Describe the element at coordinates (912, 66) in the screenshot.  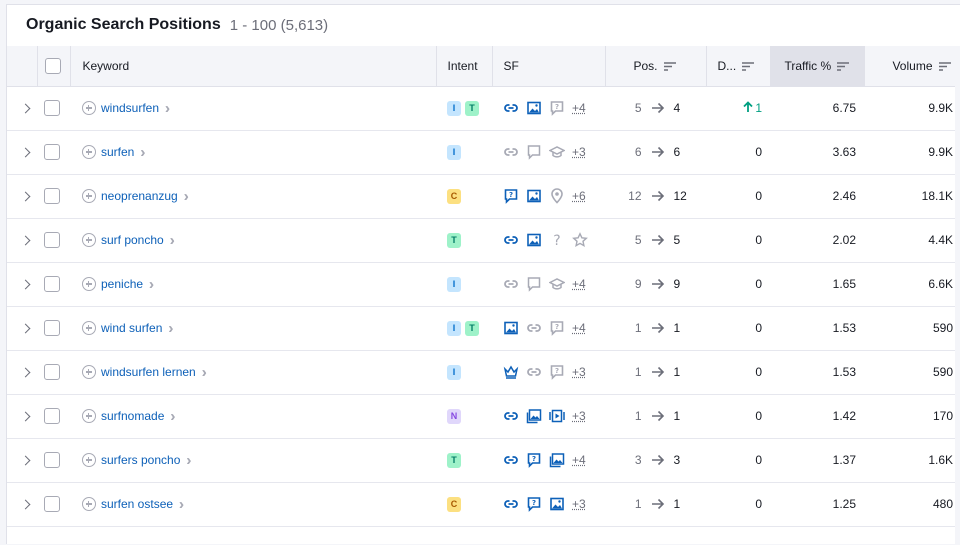
I see `header-volume: Volume` at that location.